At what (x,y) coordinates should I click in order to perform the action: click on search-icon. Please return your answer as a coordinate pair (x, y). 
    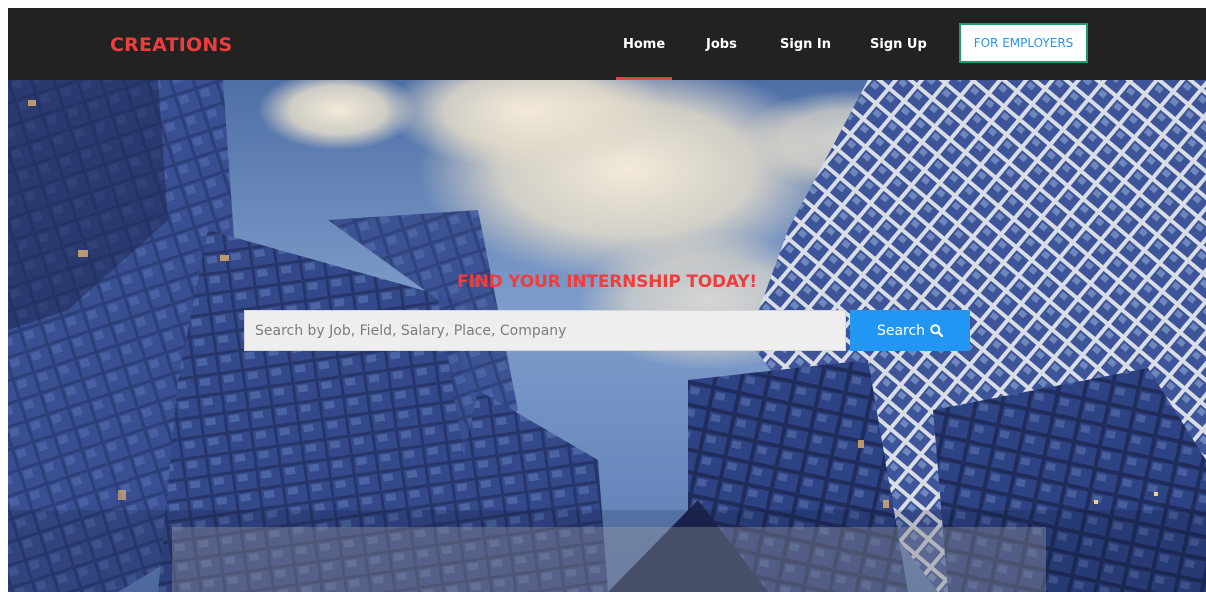
    Looking at the image, I should click on (937, 330).